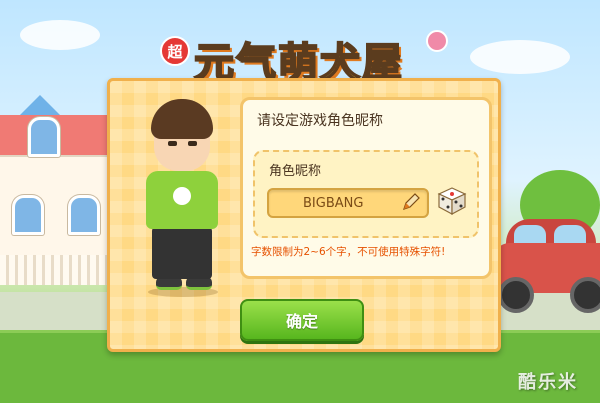  Describe the element at coordinates (183, 199) in the screenshot. I see `character-avatar` at that location.